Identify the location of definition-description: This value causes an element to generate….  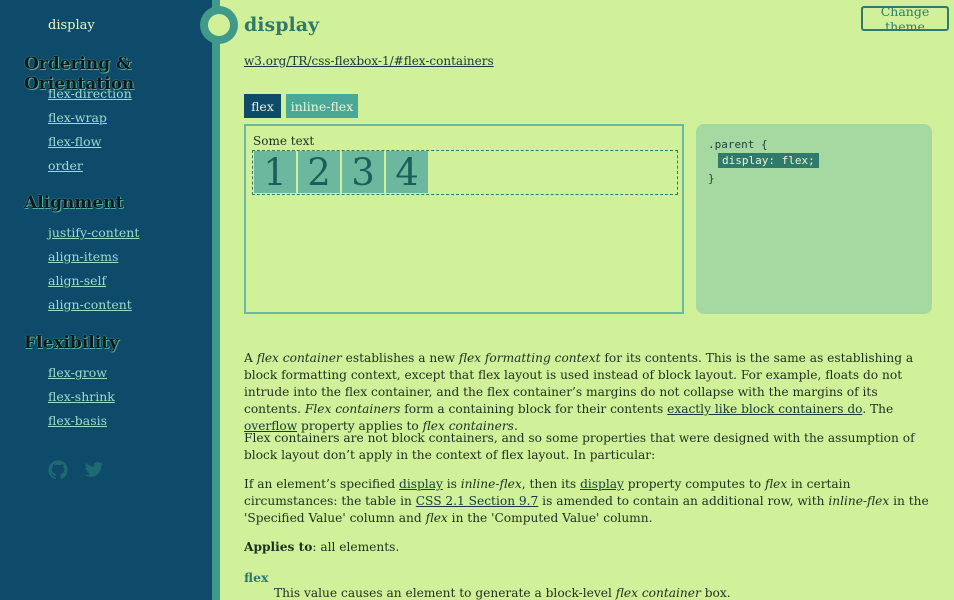
(502, 593).